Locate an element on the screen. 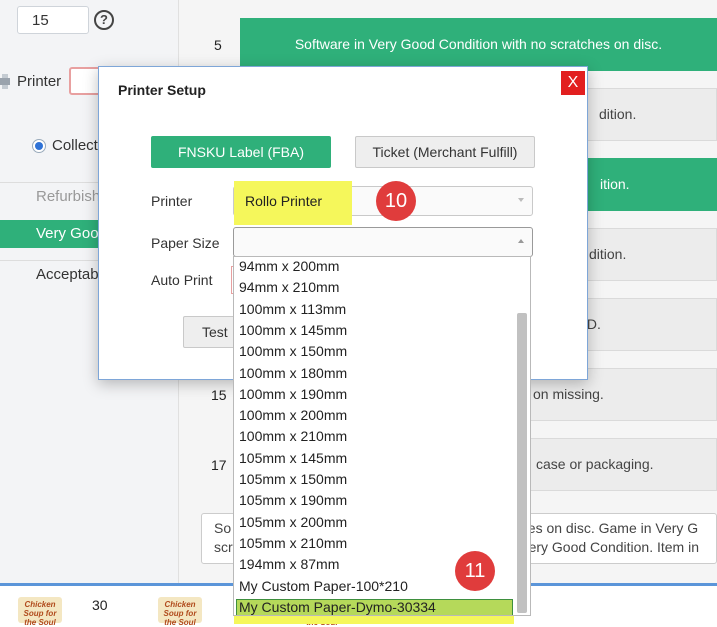 Image resolution: width=717 pixels, height=627 pixels. printer-icon is located at coordinates (5, 81).